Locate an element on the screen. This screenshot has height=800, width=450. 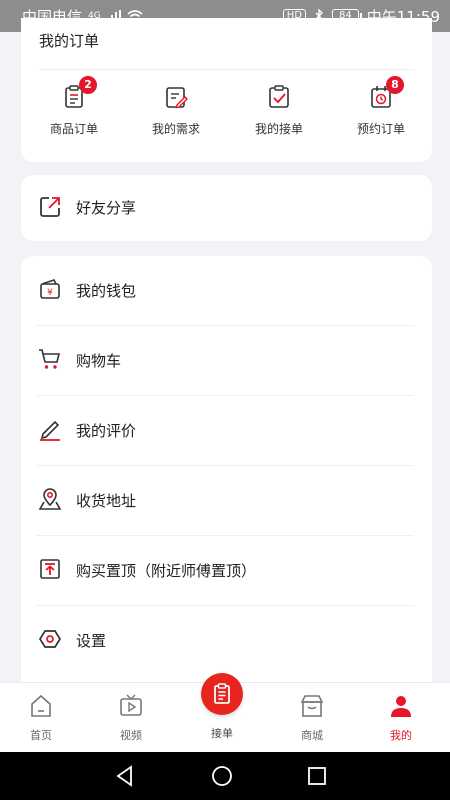
video-icon is located at coordinates (131, 705).